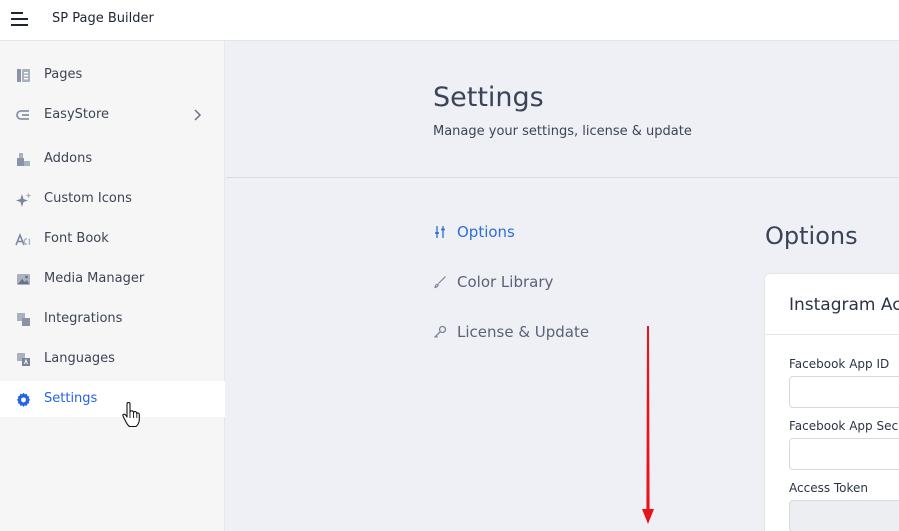 Image resolution: width=899 pixels, height=531 pixels. What do you see at coordinates (844, 392) in the screenshot?
I see `facebook-app-id-input` at bounding box center [844, 392].